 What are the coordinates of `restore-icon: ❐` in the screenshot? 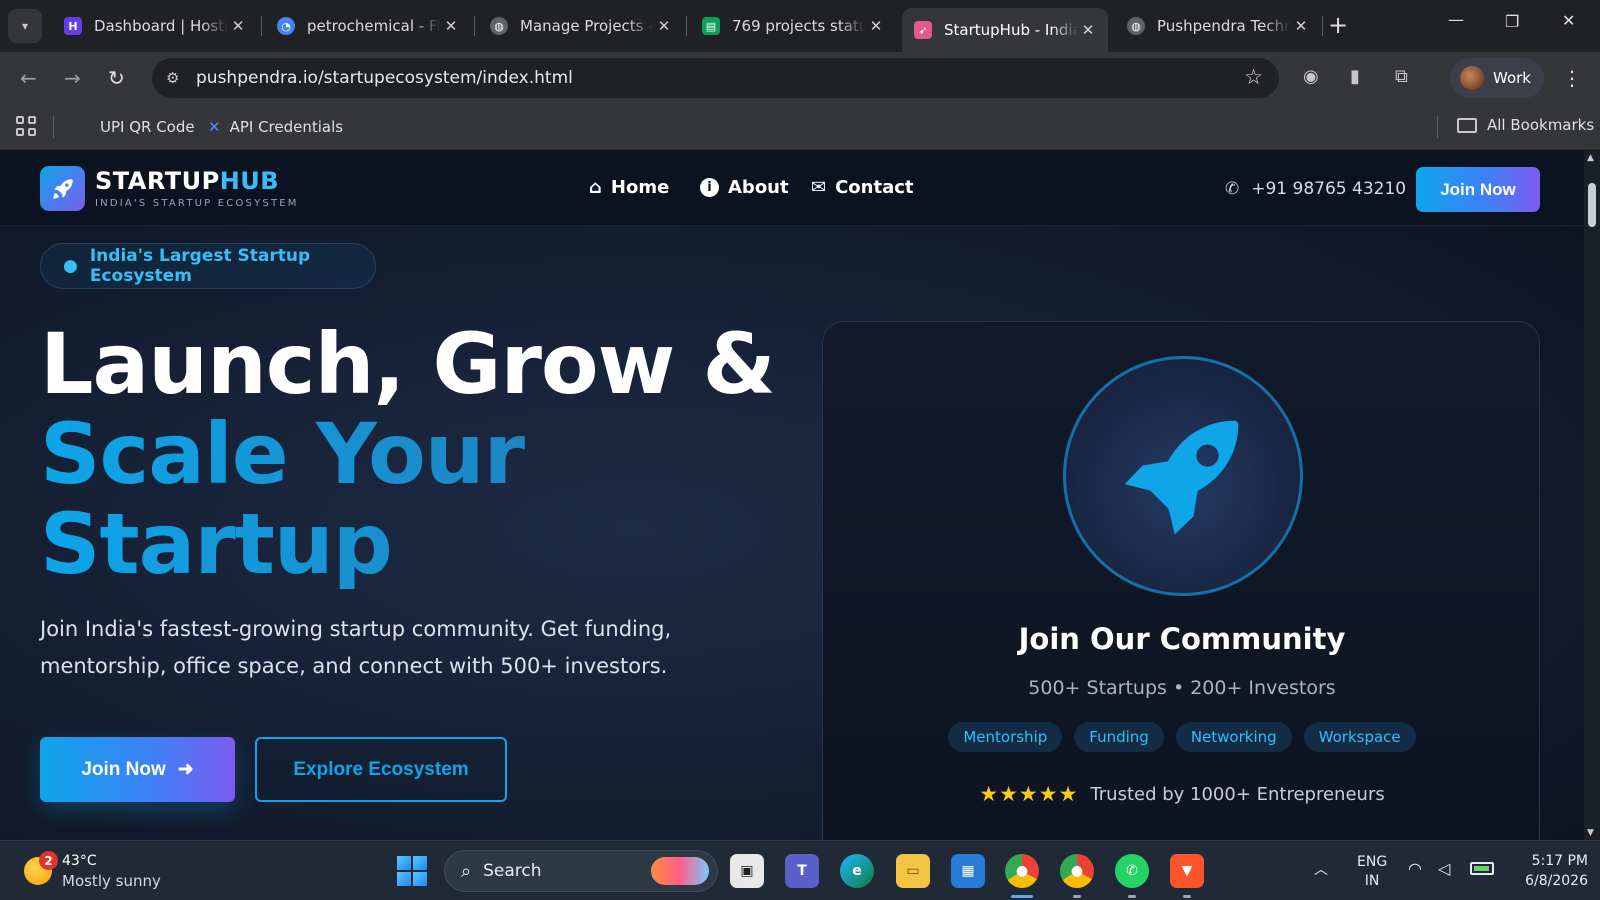 It's located at (1512, 21).